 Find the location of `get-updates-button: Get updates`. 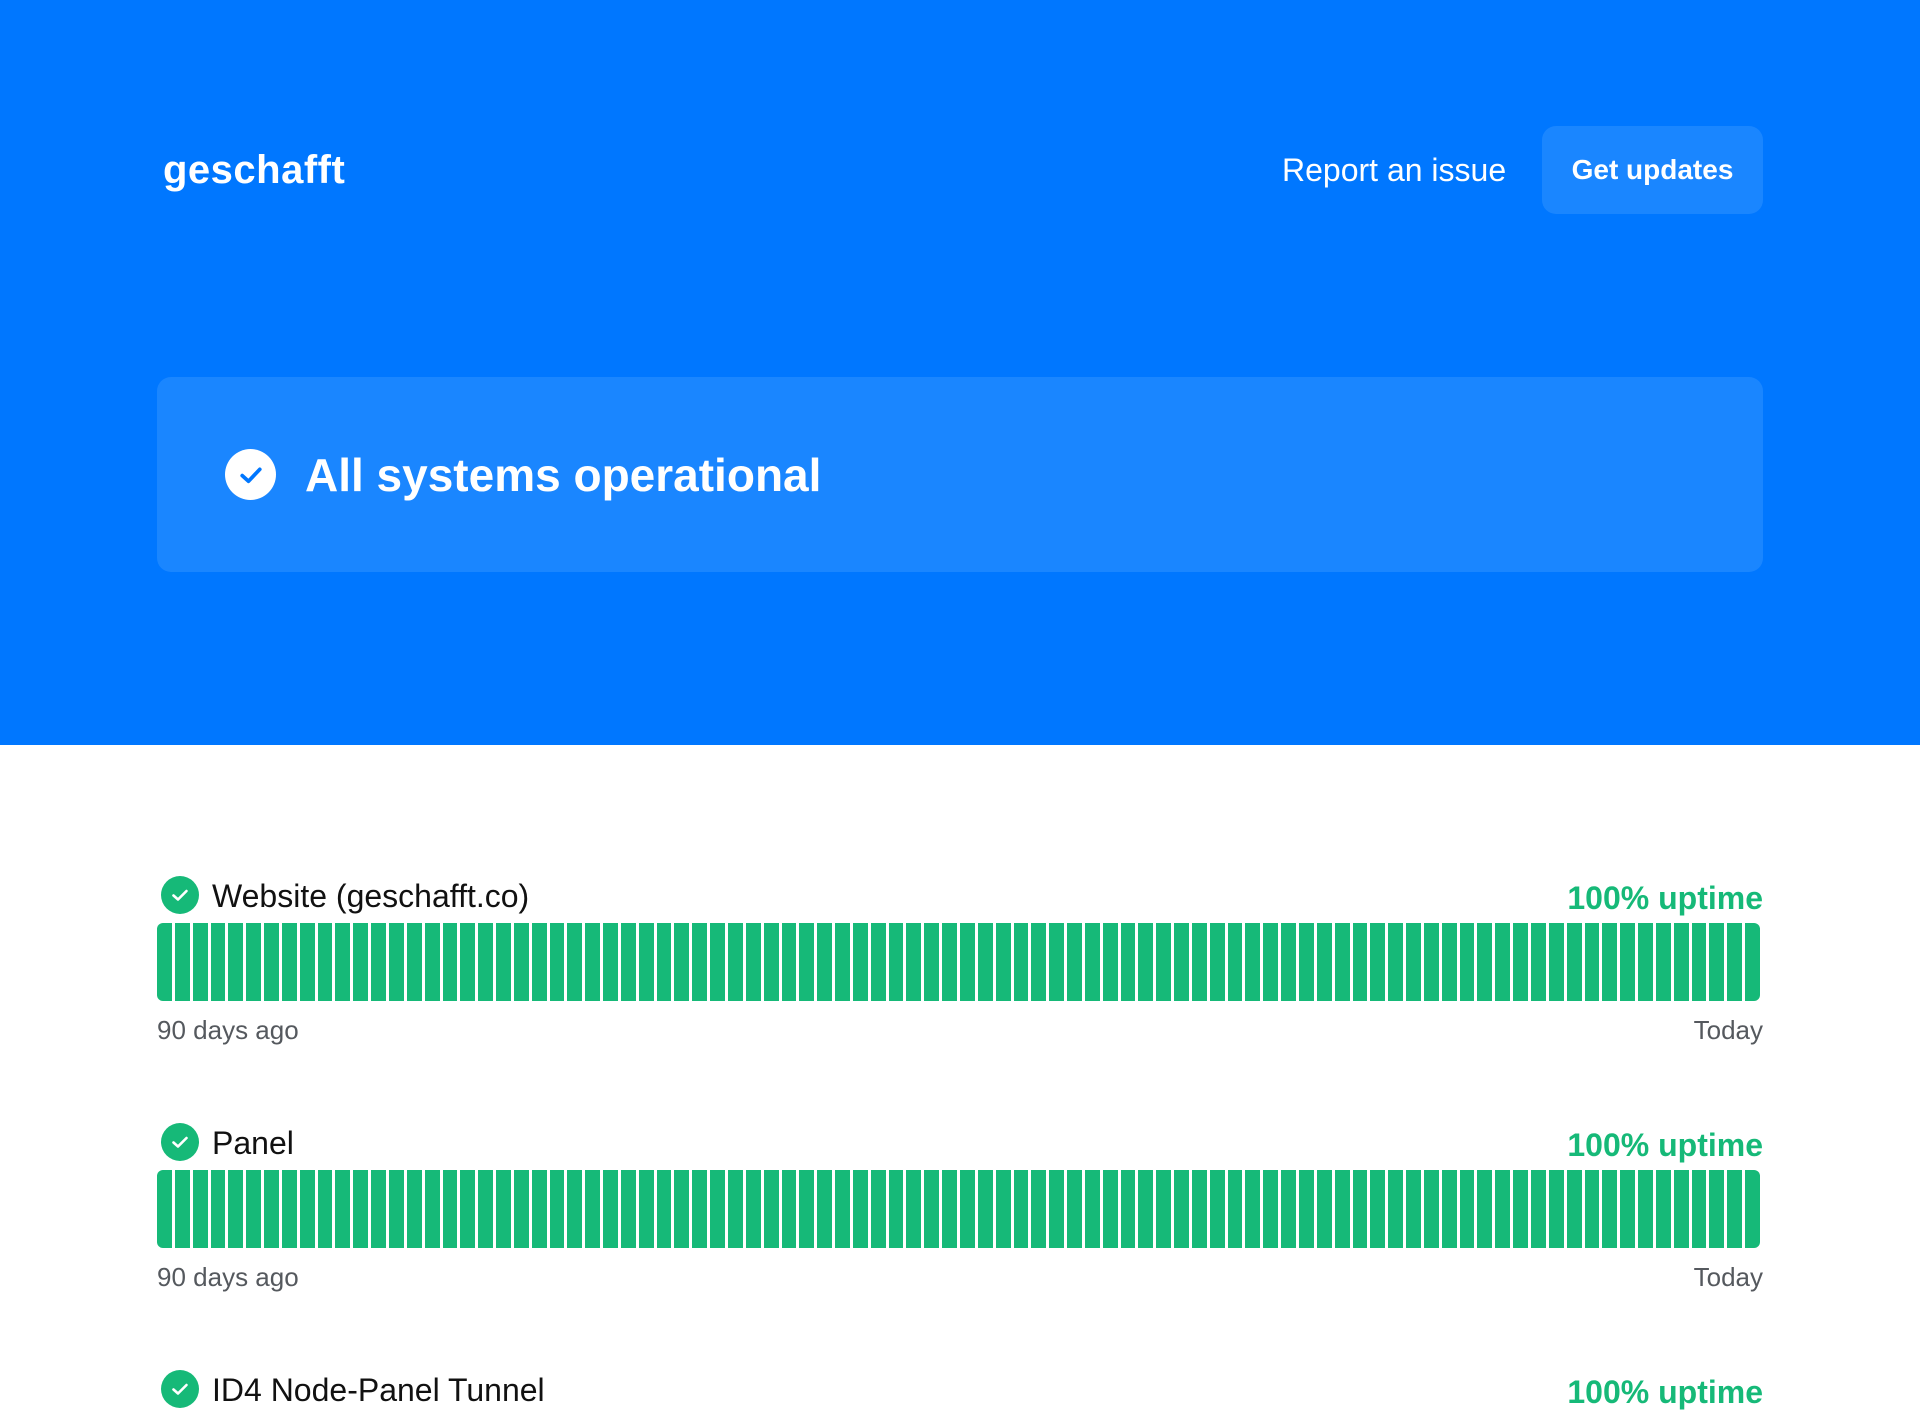

get-updates-button: Get updates is located at coordinates (1652, 170).